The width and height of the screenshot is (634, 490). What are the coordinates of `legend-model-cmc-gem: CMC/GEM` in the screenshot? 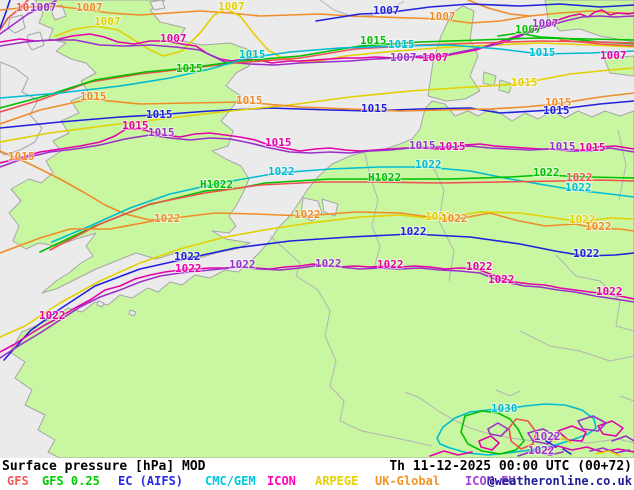 It's located at (230, 481).